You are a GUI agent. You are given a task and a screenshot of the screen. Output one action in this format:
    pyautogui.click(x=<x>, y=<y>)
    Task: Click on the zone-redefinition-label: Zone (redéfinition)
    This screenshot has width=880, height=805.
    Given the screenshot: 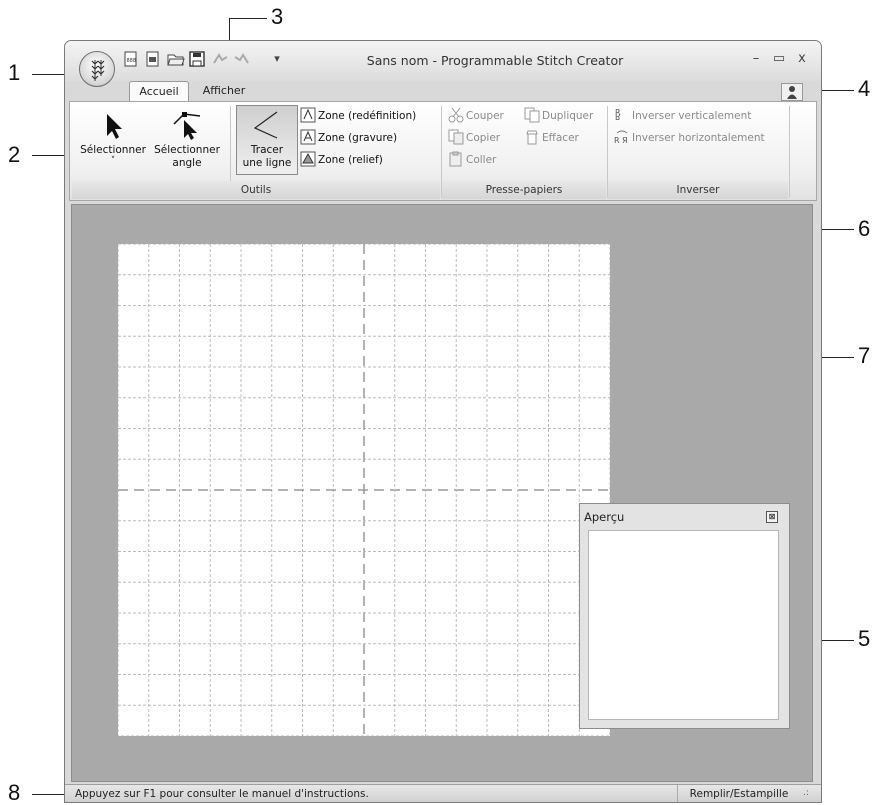 What is the action you would take?
    pyautogui.click(x=367, y=116)
    